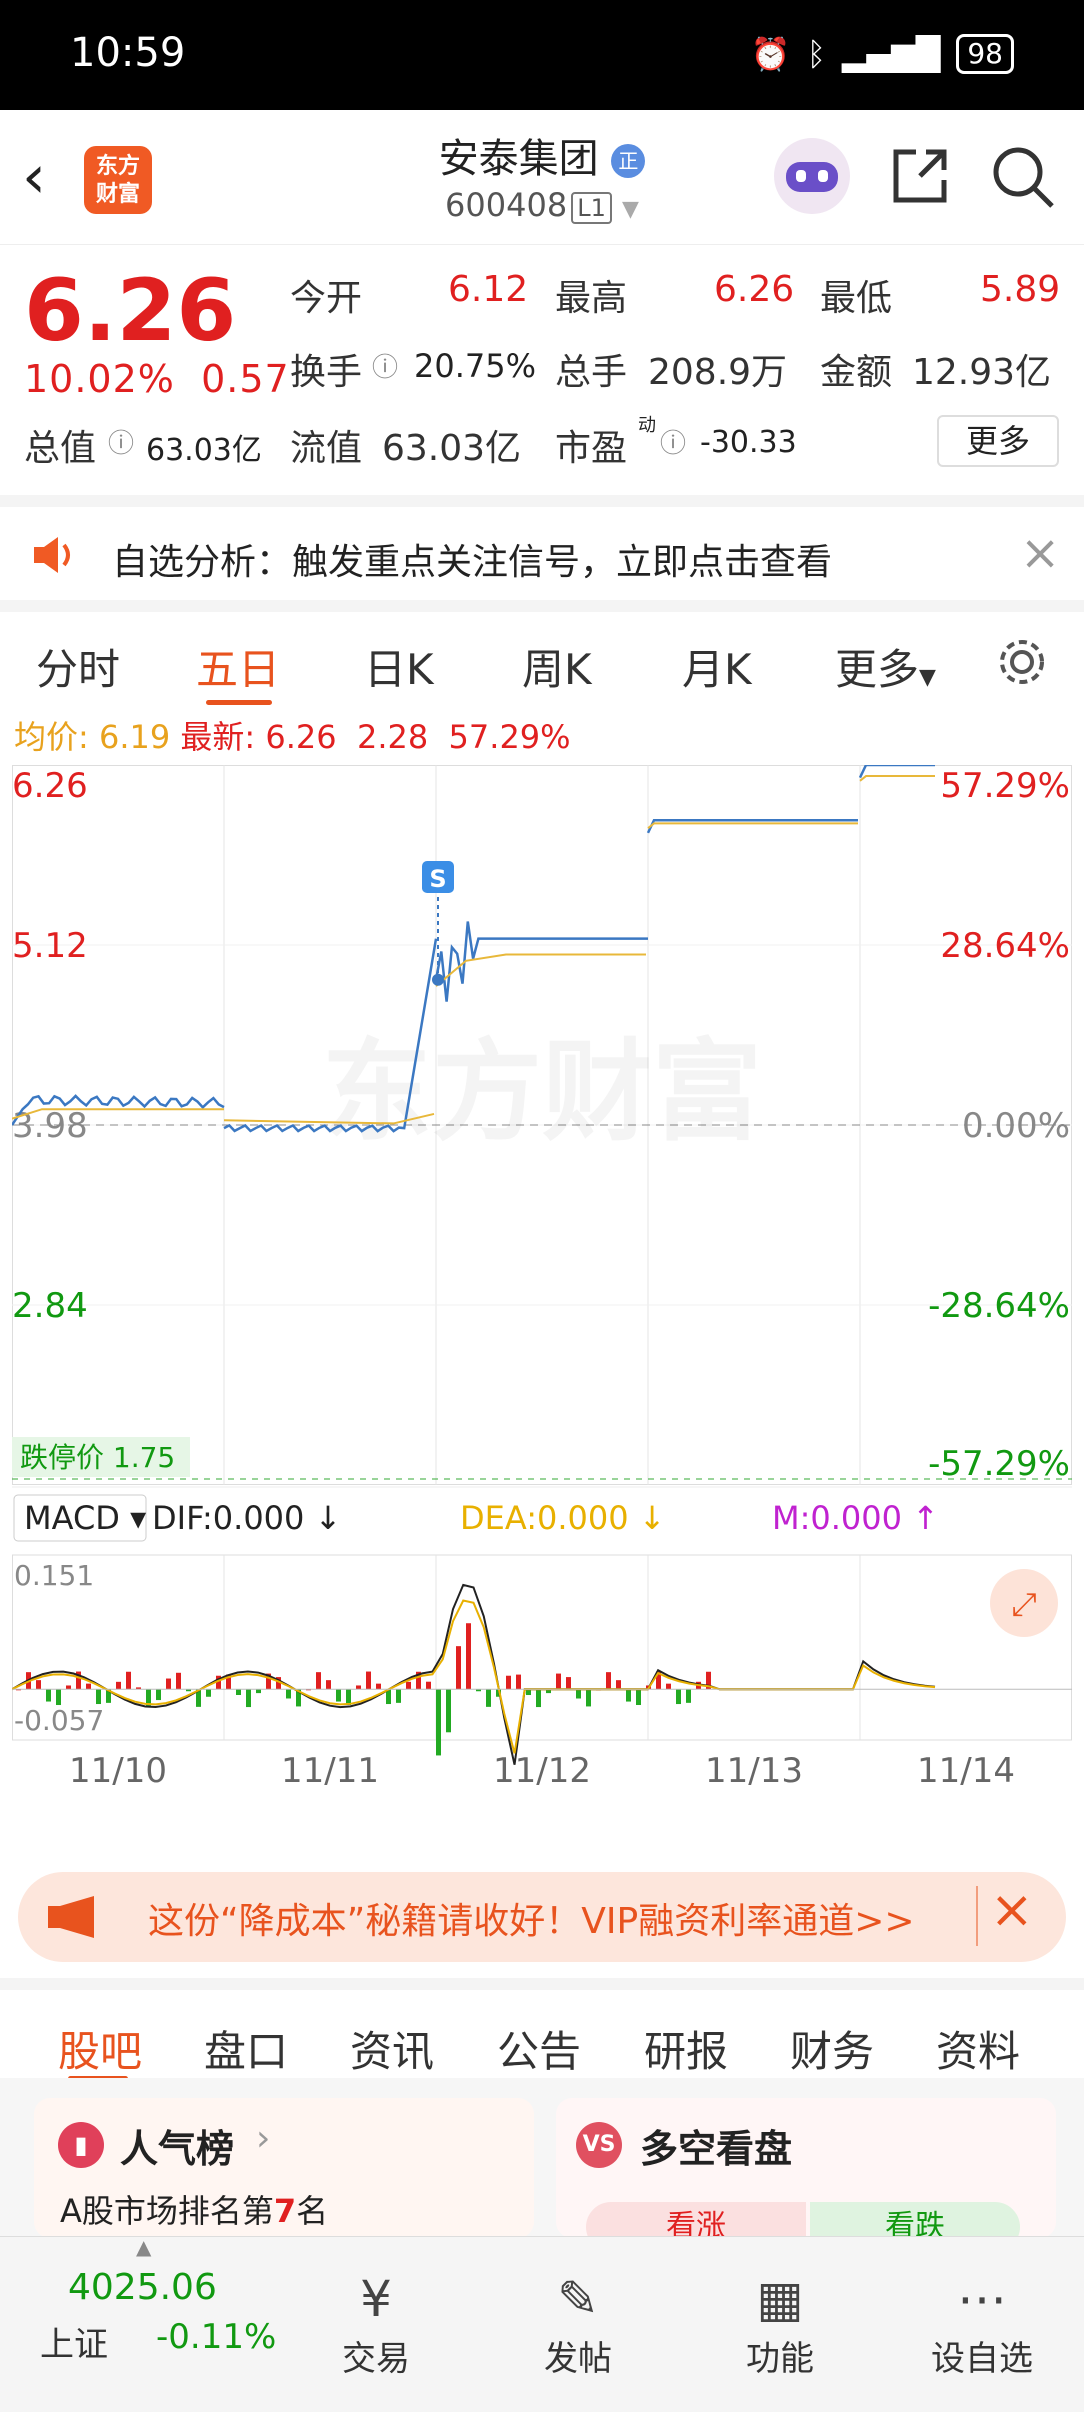 The image size is (1084, 2412). I want to click on status-icons: ⏰ ᛒ ▂▄▆█ 98, so click(882, 54).